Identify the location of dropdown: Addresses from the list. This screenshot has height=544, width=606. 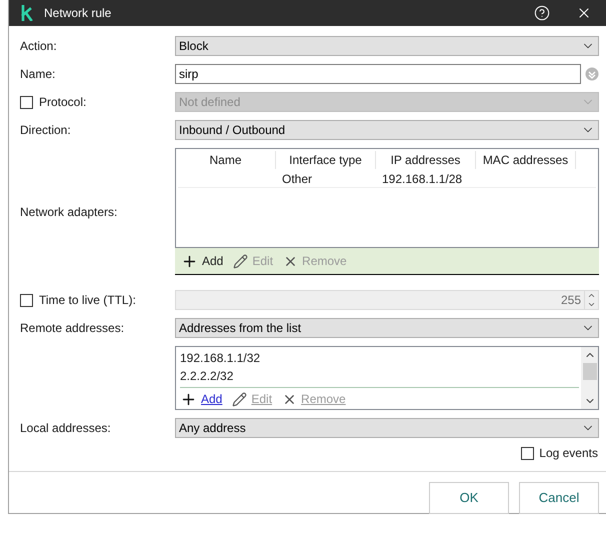
(387, 328).